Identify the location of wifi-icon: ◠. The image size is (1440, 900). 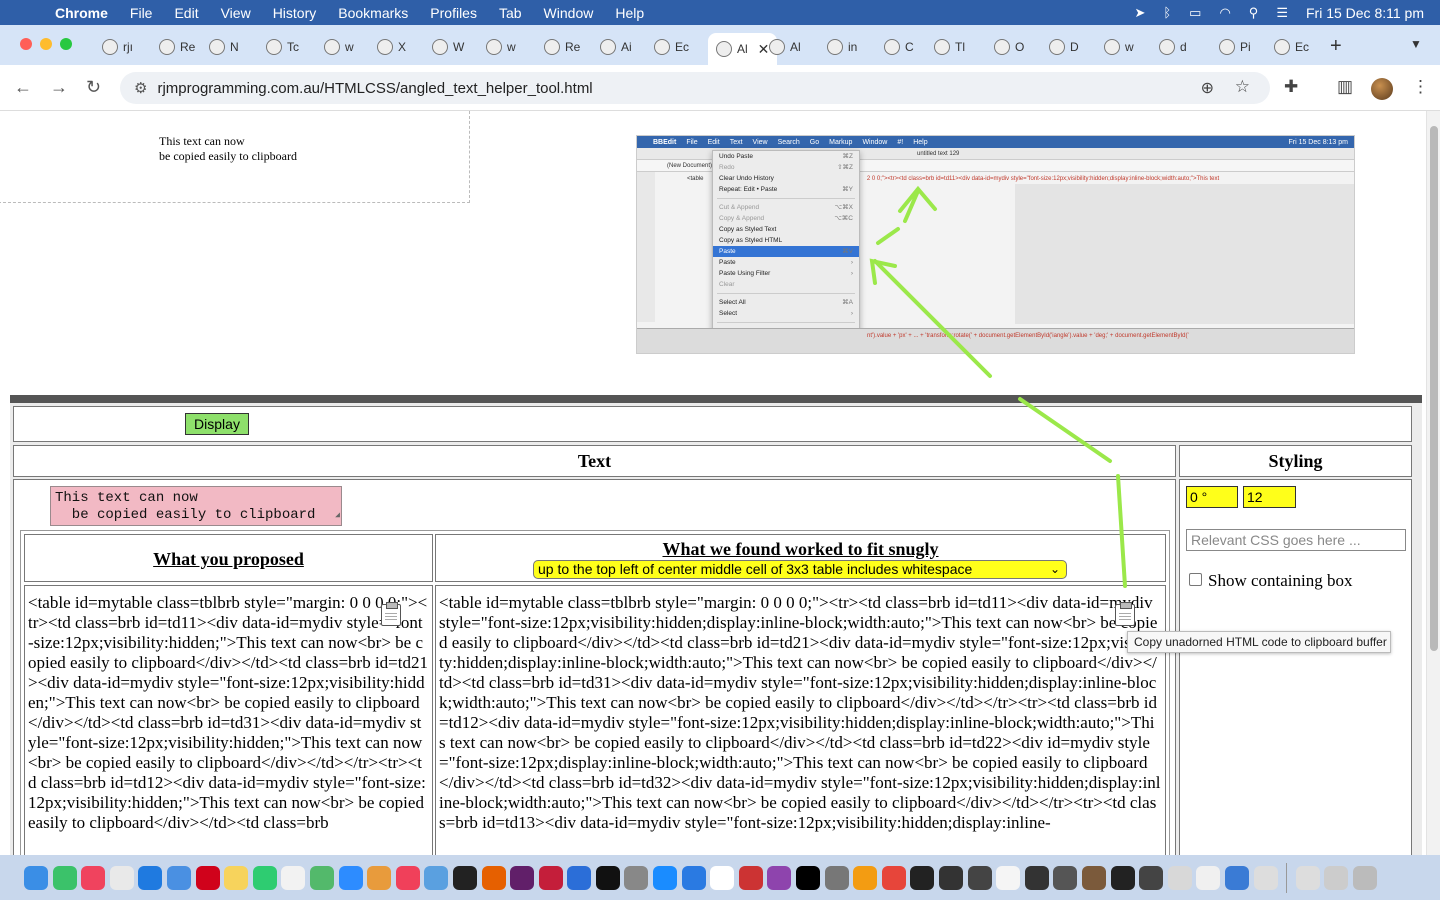
(1224, 13).